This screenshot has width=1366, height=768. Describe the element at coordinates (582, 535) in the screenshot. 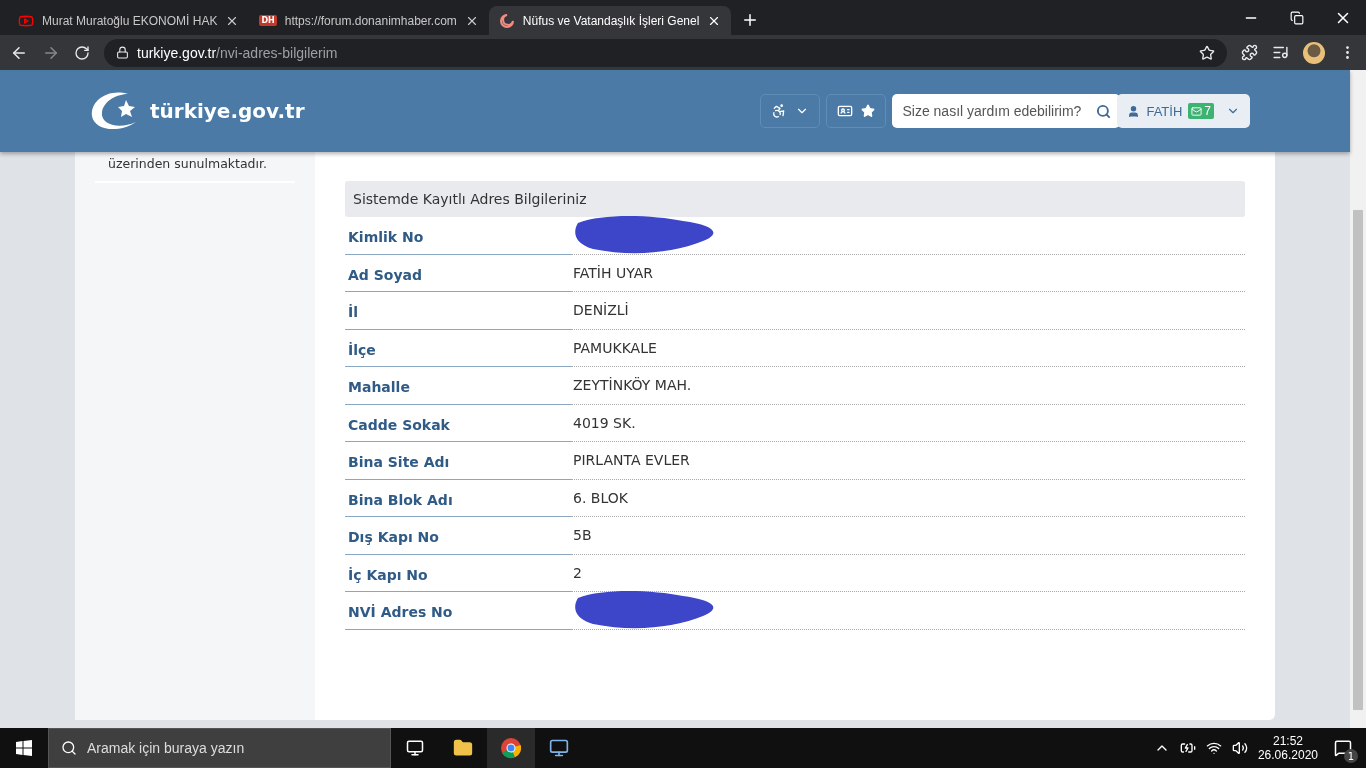

I see `field-value: 5B` at that location.